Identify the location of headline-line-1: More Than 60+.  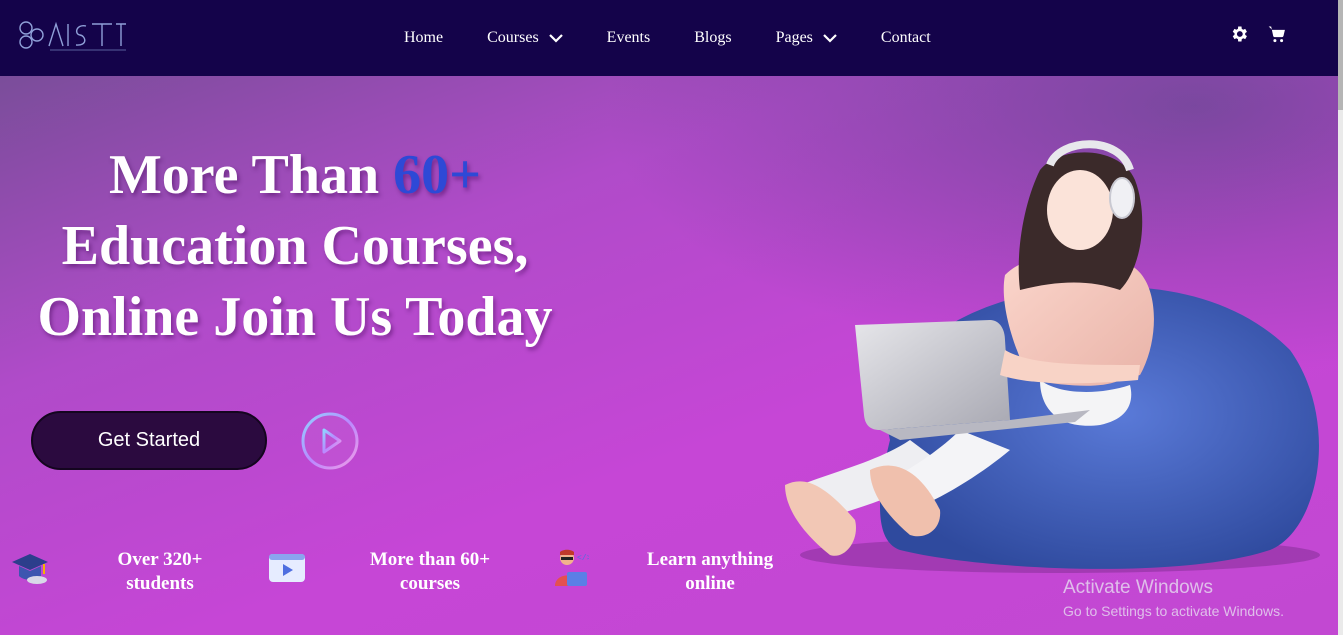
(295, 175).